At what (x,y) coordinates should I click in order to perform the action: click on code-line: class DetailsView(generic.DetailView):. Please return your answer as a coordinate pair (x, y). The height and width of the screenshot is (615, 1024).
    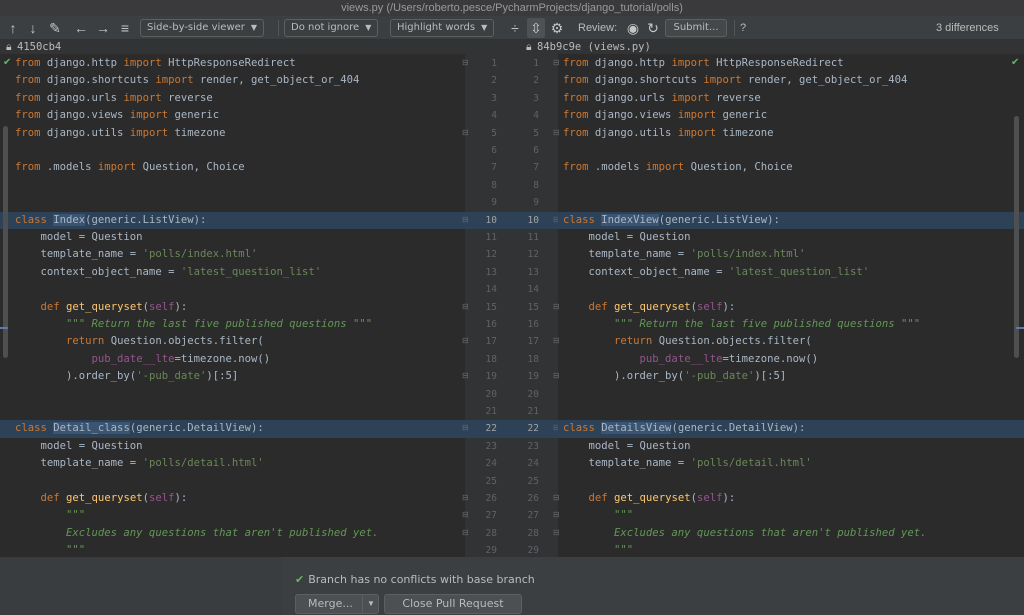
    Looking at the image, I should click on (791, 429).